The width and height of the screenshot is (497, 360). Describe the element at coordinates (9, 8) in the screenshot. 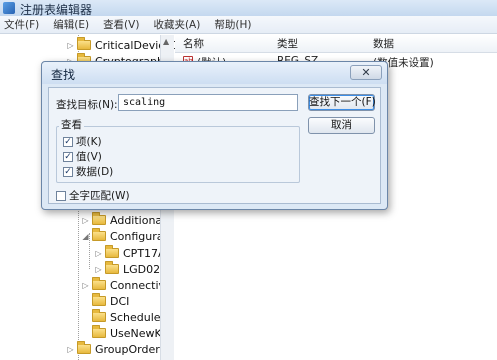

I see `regedit-icon` at that location.